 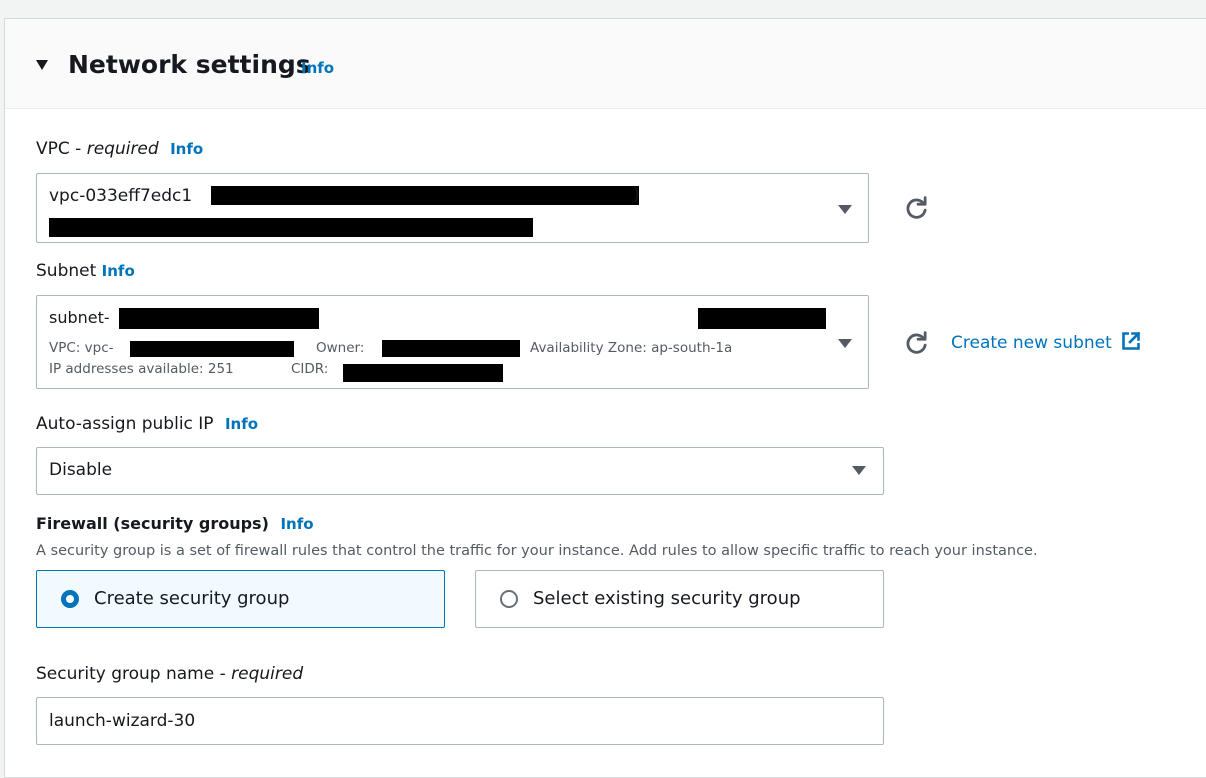 What do you see at coordinates (70, 599) in the screenshot?
I see `create-security-group-radio` at bounding box center [70, 599].